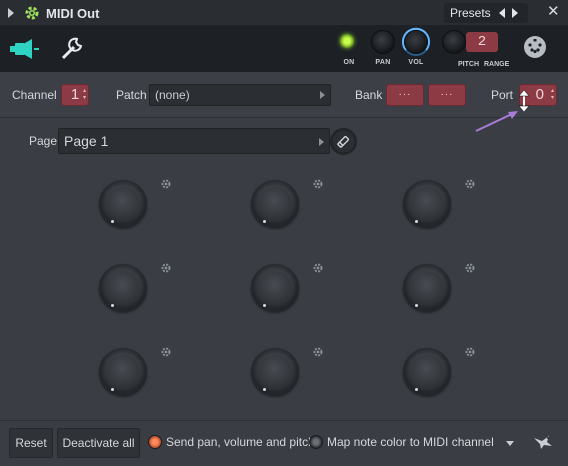  I want to click on map-note-color-label: Map note color to MIDI channel, so click(410, 442).